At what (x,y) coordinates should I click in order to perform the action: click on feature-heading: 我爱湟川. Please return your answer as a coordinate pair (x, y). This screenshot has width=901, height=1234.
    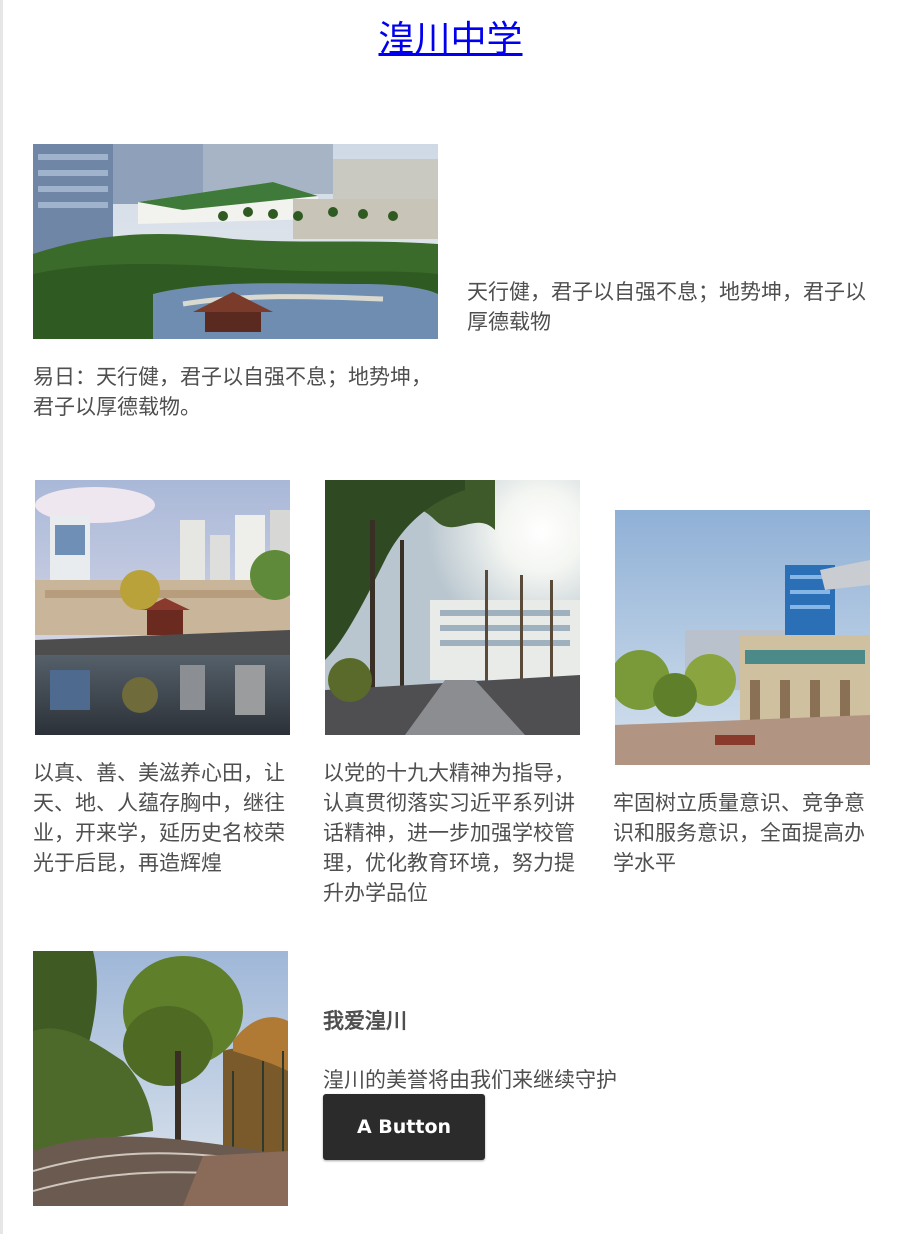
    Looking at the image, I should click on (365, 1021).